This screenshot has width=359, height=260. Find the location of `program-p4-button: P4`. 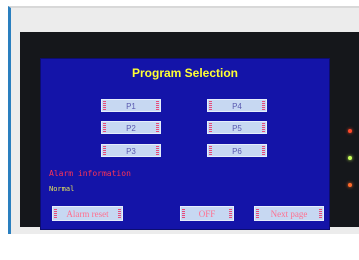

program-p4-button: P4 is located at coordinates (237, 105).